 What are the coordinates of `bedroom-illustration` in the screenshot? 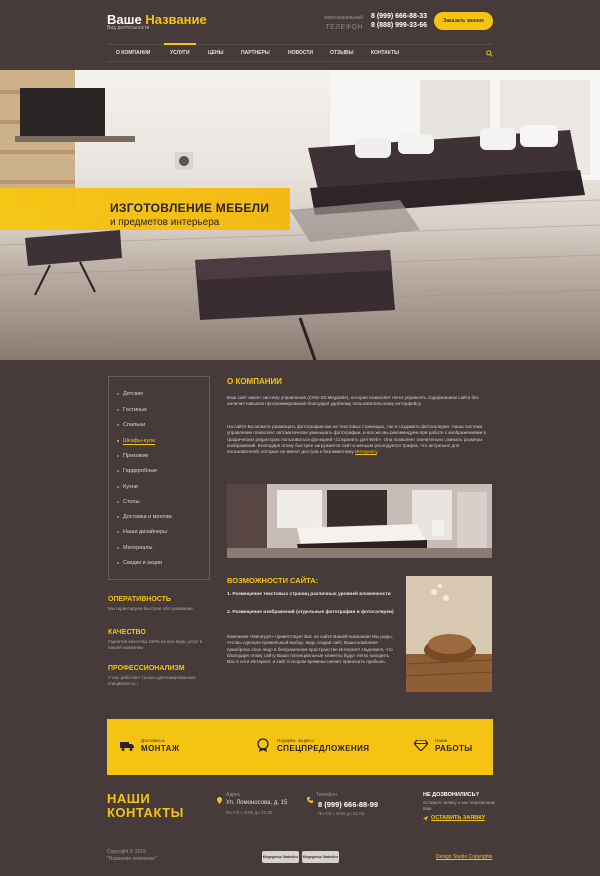 It's located at (359, 521).